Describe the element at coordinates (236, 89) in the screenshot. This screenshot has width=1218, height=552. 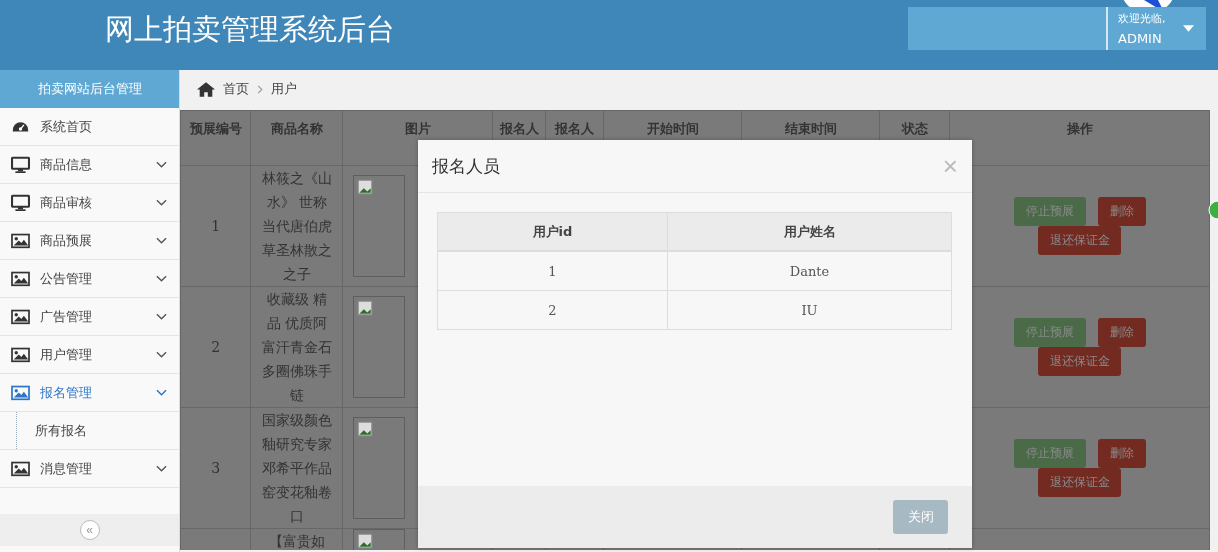
I see `breadcrumb-link: 首页` at that location.